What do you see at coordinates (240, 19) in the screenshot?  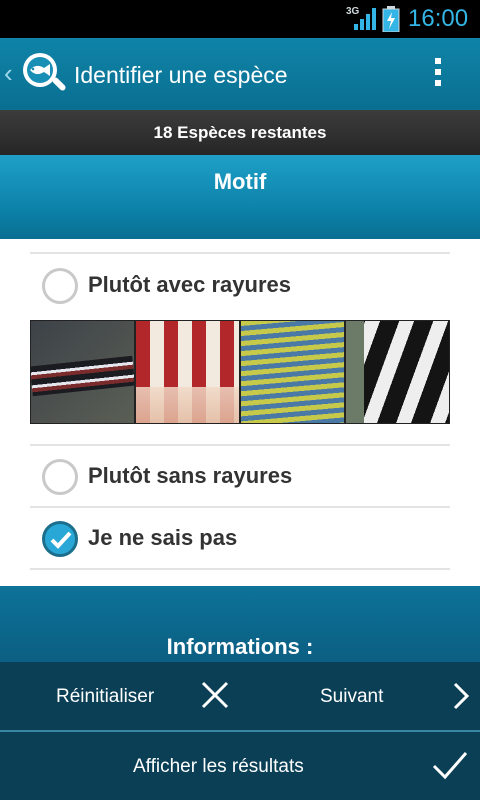 I see `status-bar: 3G 16:00` at bounding box center [240, 19].